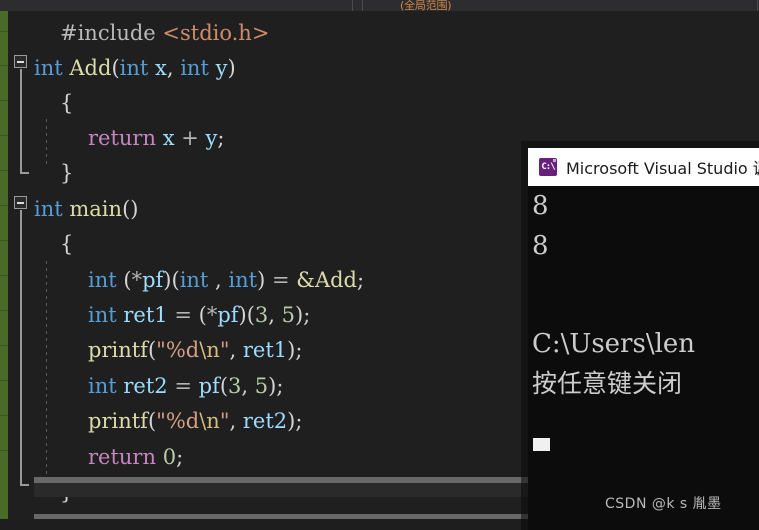 The height and width of the screenshot is (530, 759). What do you see at coordinates (379, 6) in the screenshot?
I see `visual-studio-top-bar: (全局范围)` at bounding box center [379, 6].